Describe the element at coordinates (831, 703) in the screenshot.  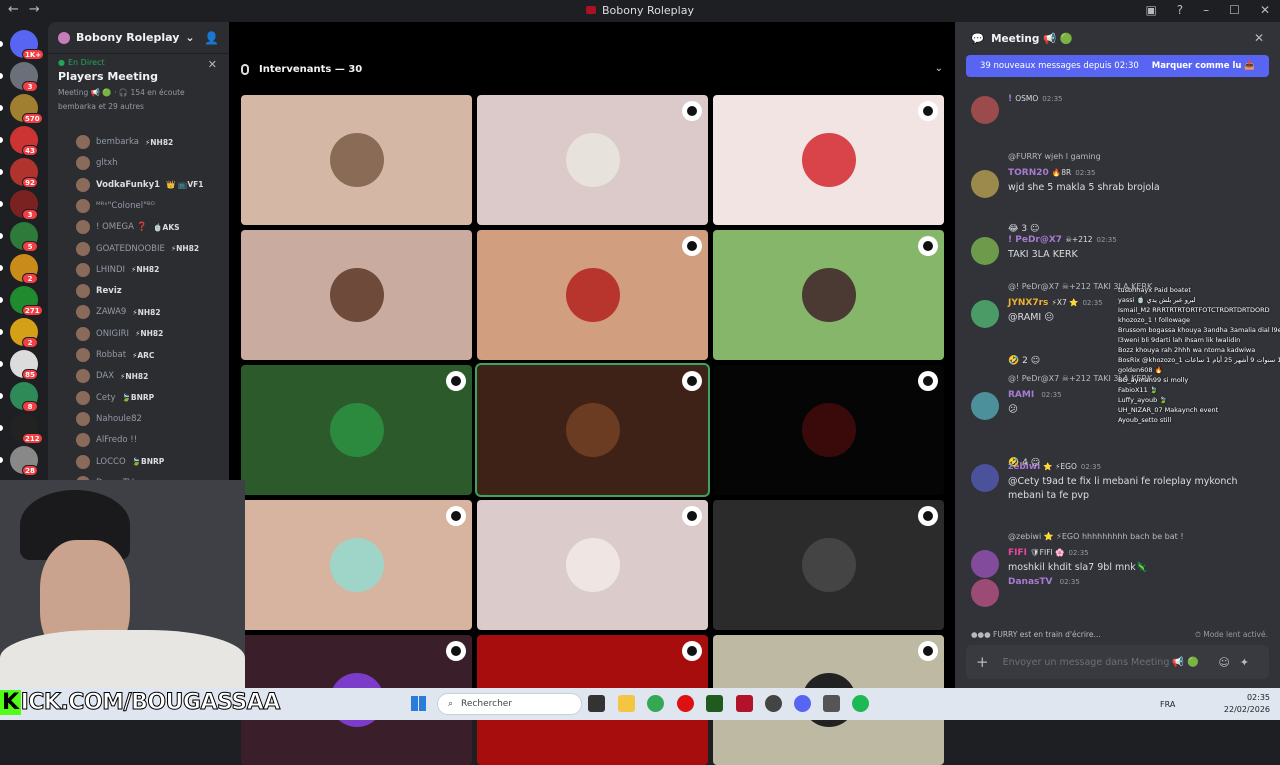
I see `app-folder-icon` at that location.